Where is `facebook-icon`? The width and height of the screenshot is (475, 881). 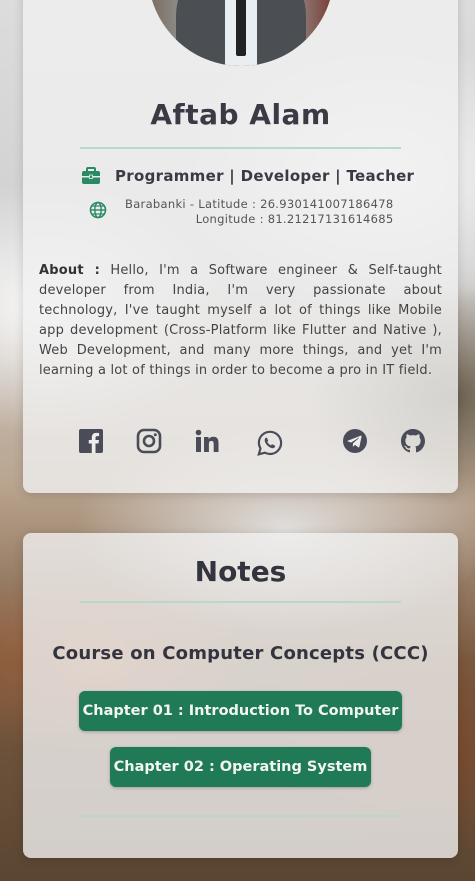 facebook-icon is located at coordinates (91, 441).